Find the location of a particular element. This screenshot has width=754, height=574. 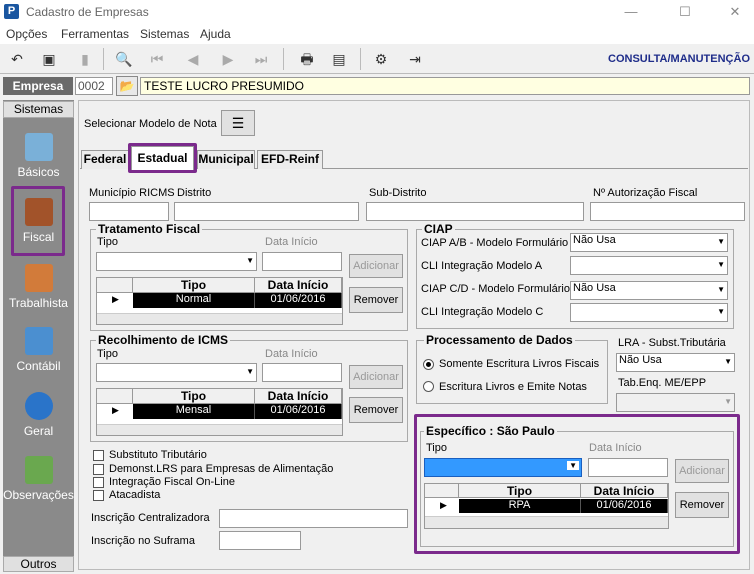

sidebar-item-fiscal: Fiscal is located at coordinates (38, 221).